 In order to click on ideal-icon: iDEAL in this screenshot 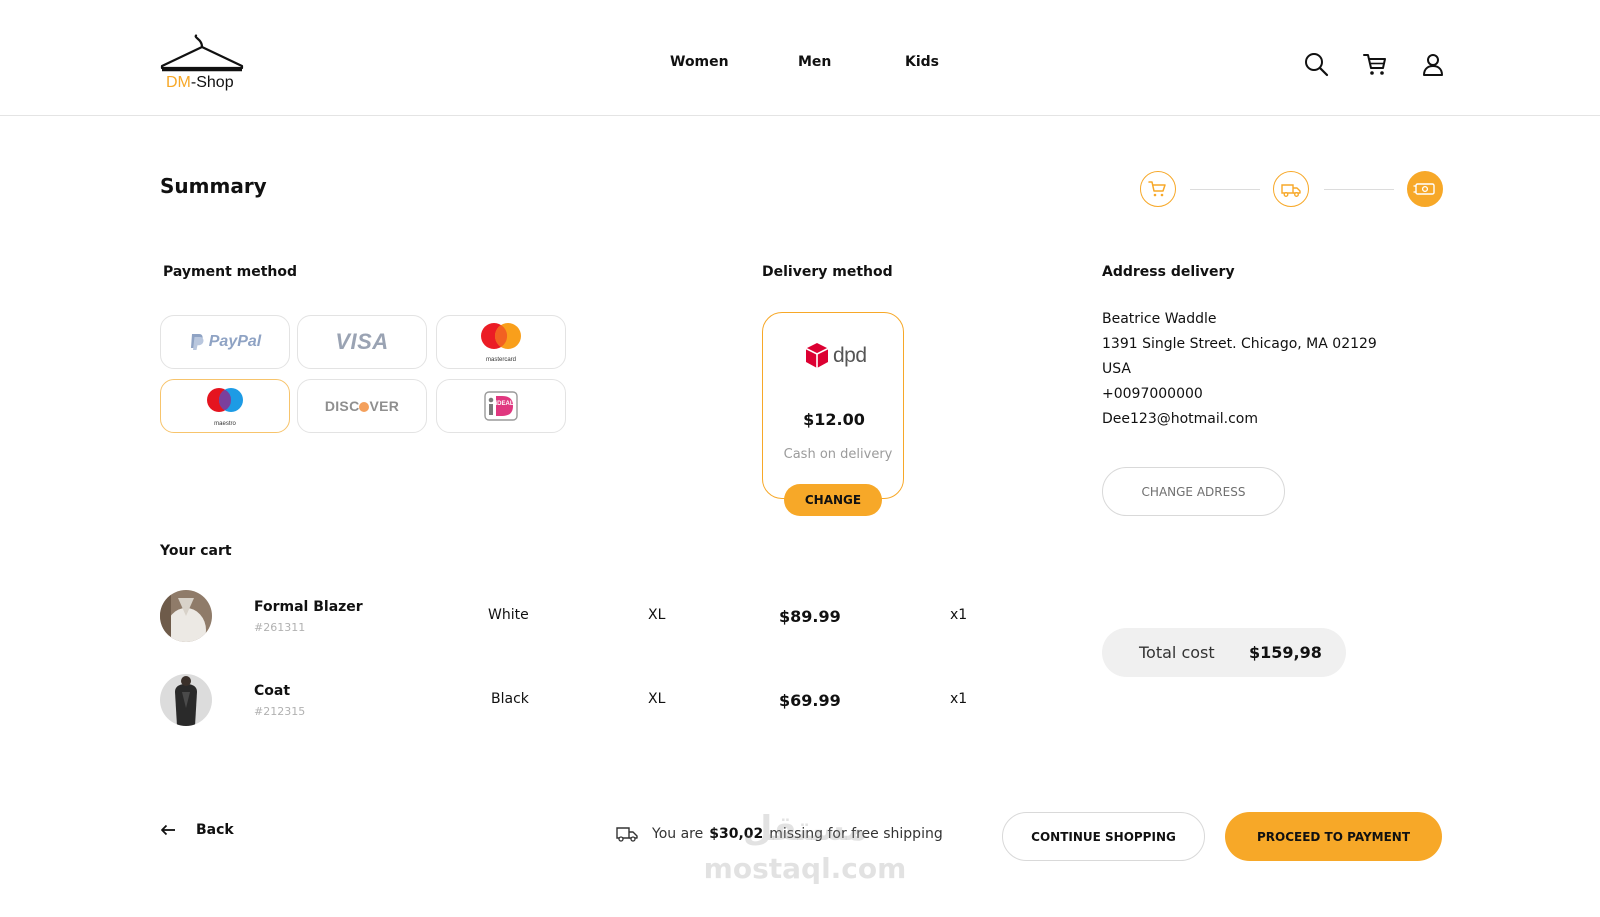, I will do `click(501, 406)`.